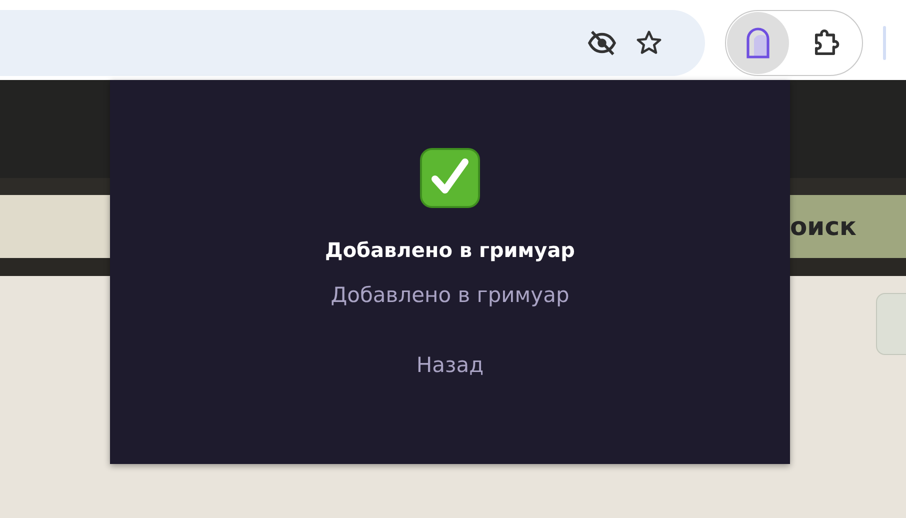  What do you see at coordinates (450, 178) in the screenshot?
I see `checkmark-icon` at bounding box center [450, 178].